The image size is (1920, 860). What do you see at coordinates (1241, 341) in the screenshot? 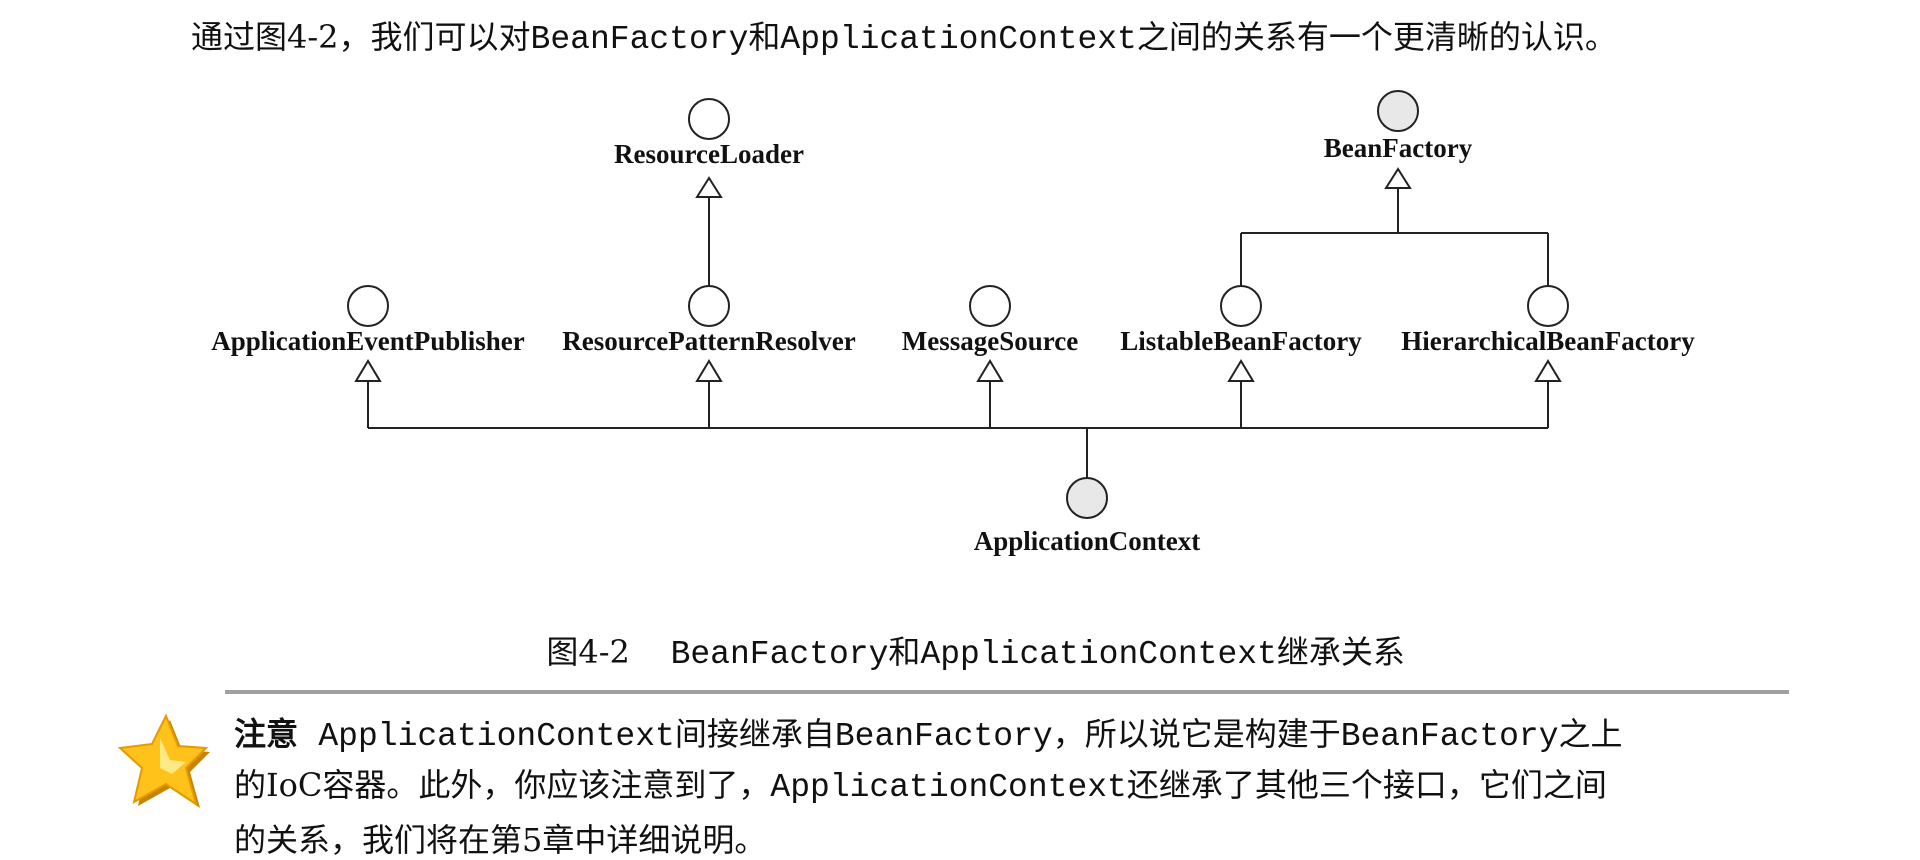
I see `node-label-listable-bean-factory: ListableBeanFactory` at bounding box center [1241, 341].